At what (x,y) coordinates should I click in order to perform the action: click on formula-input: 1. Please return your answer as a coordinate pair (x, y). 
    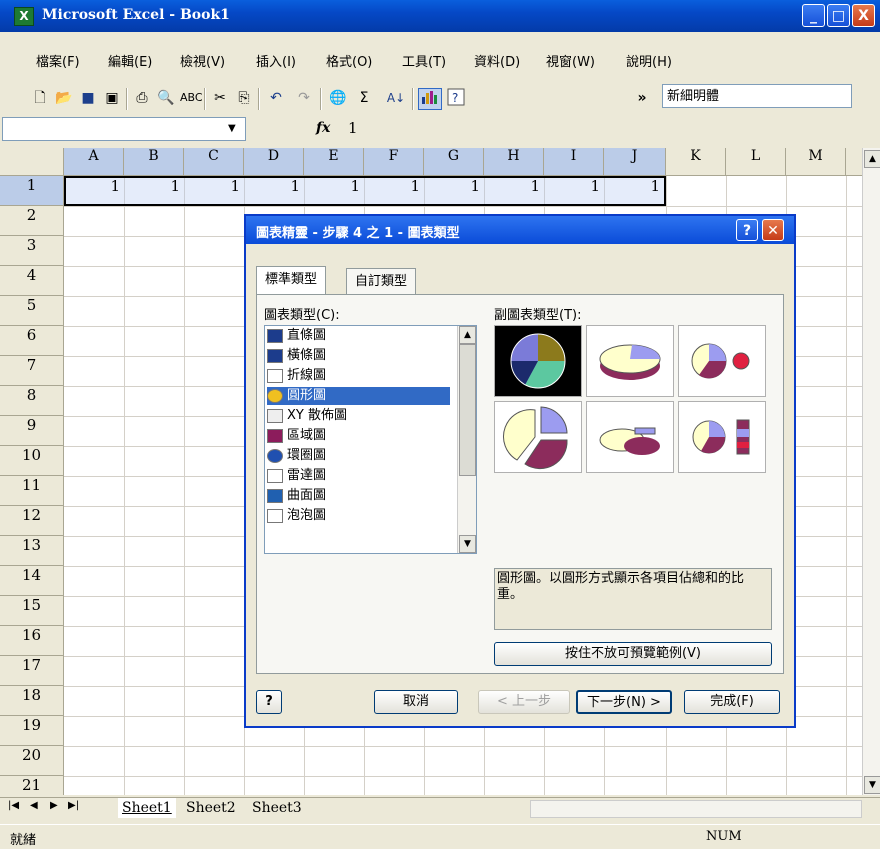
    Looking at the image, I should click on (353, 128).